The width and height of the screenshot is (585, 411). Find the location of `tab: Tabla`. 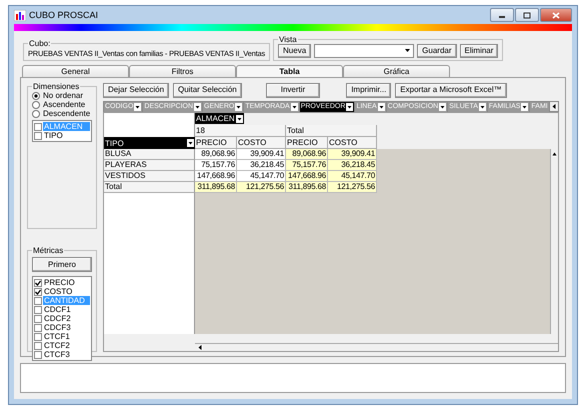

tab: Tabla is located at coordinates (289, 71).